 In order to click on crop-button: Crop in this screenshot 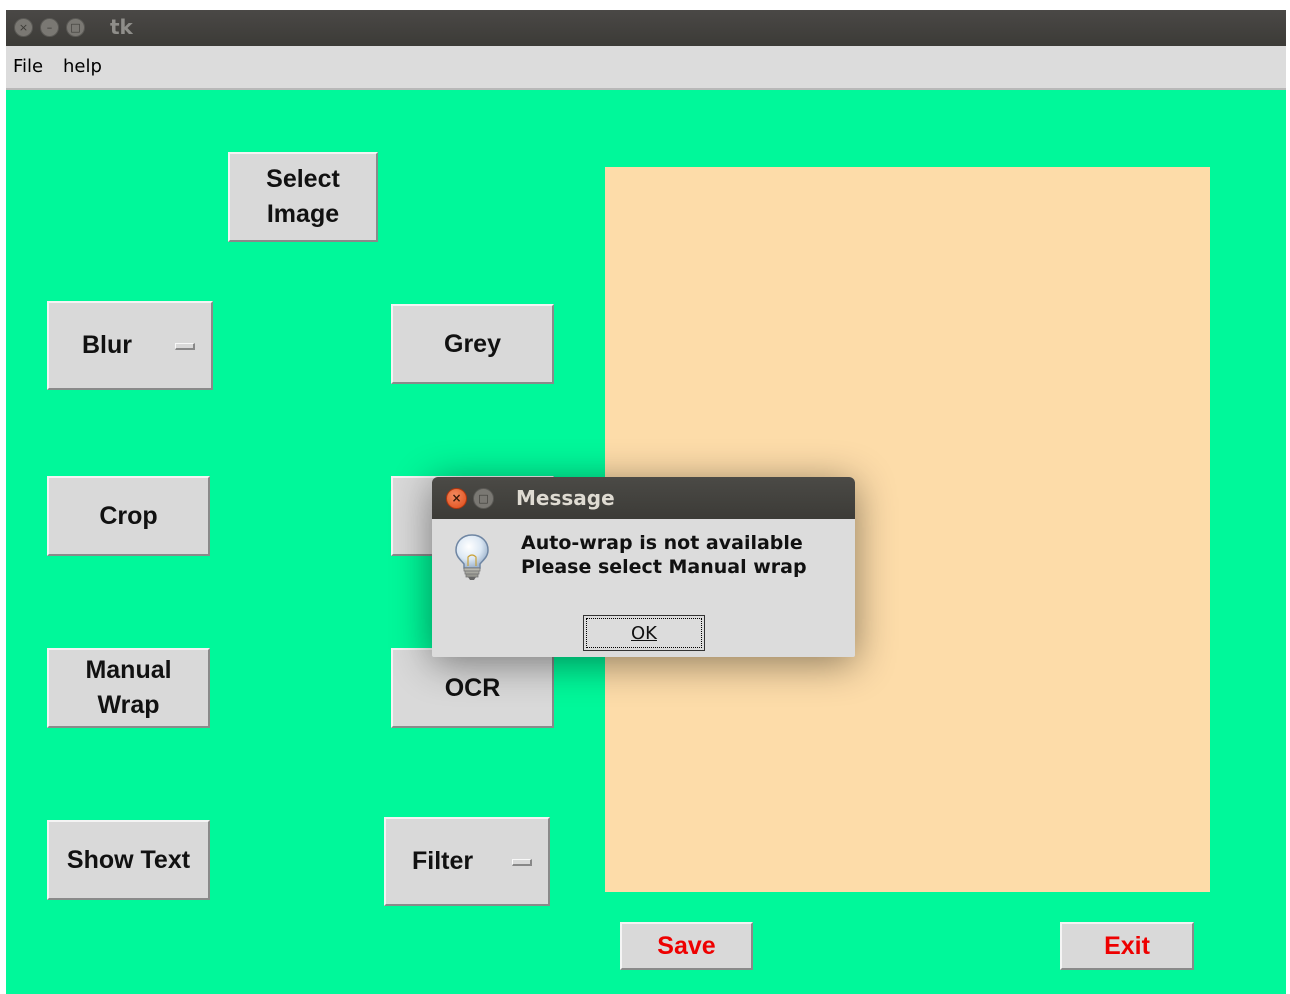, I will do `click(128, 516)`.